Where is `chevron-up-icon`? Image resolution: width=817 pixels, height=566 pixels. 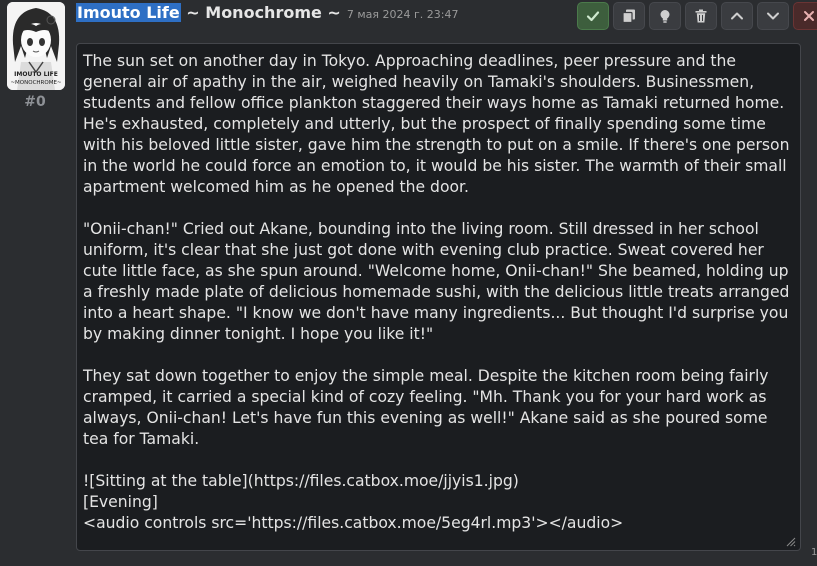
chevron-up-icon is located at coordinates (737, 16).